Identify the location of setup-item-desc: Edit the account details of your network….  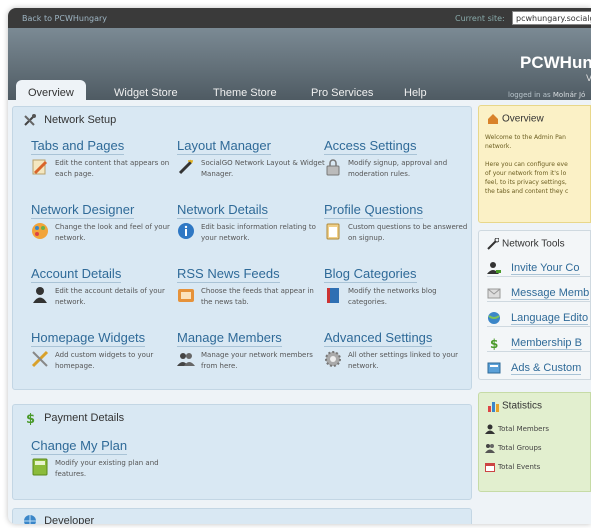
(110, 296).